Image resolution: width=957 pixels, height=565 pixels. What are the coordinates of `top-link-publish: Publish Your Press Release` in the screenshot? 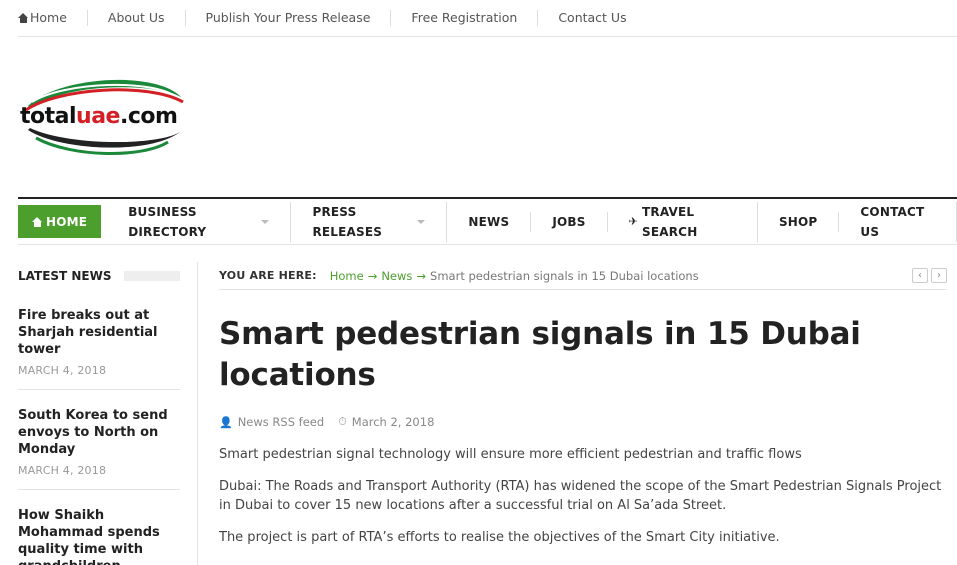 It's located at (287, 18).